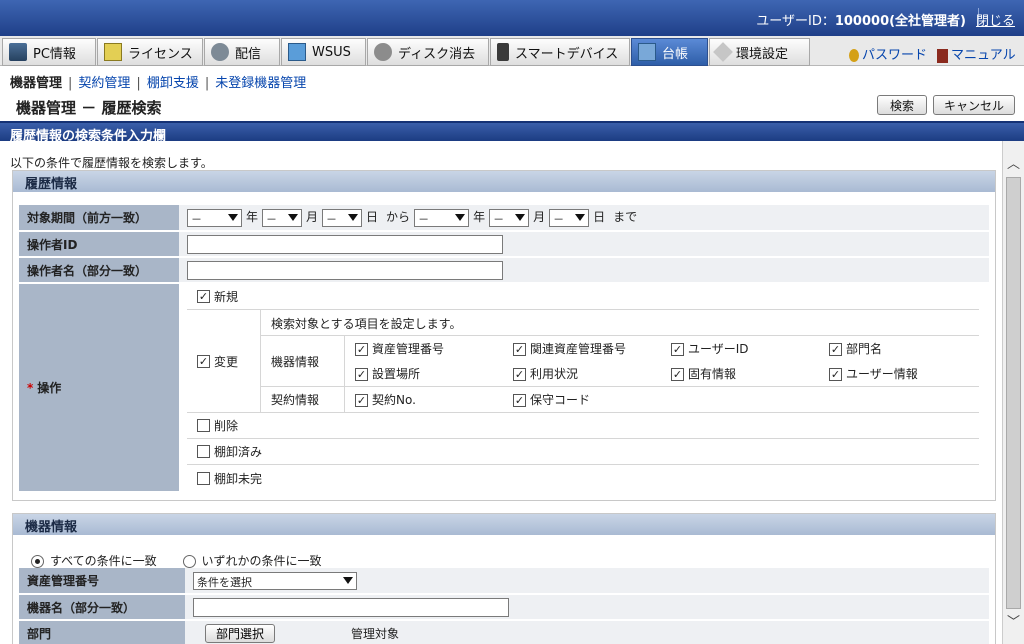  What do you see at coordinates (512, 132) in the screenshot?
I see `section-title: 履歴情報の検索条件入力欄` at bounding box center [512, 132].